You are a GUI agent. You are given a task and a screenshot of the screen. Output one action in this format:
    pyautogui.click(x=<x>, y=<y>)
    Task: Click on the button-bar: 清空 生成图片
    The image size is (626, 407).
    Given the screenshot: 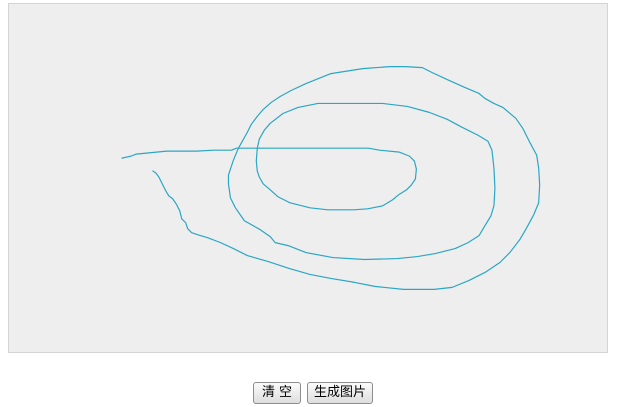 What is the action you would take?
    pyautogui.click(x=313, y=393)
    